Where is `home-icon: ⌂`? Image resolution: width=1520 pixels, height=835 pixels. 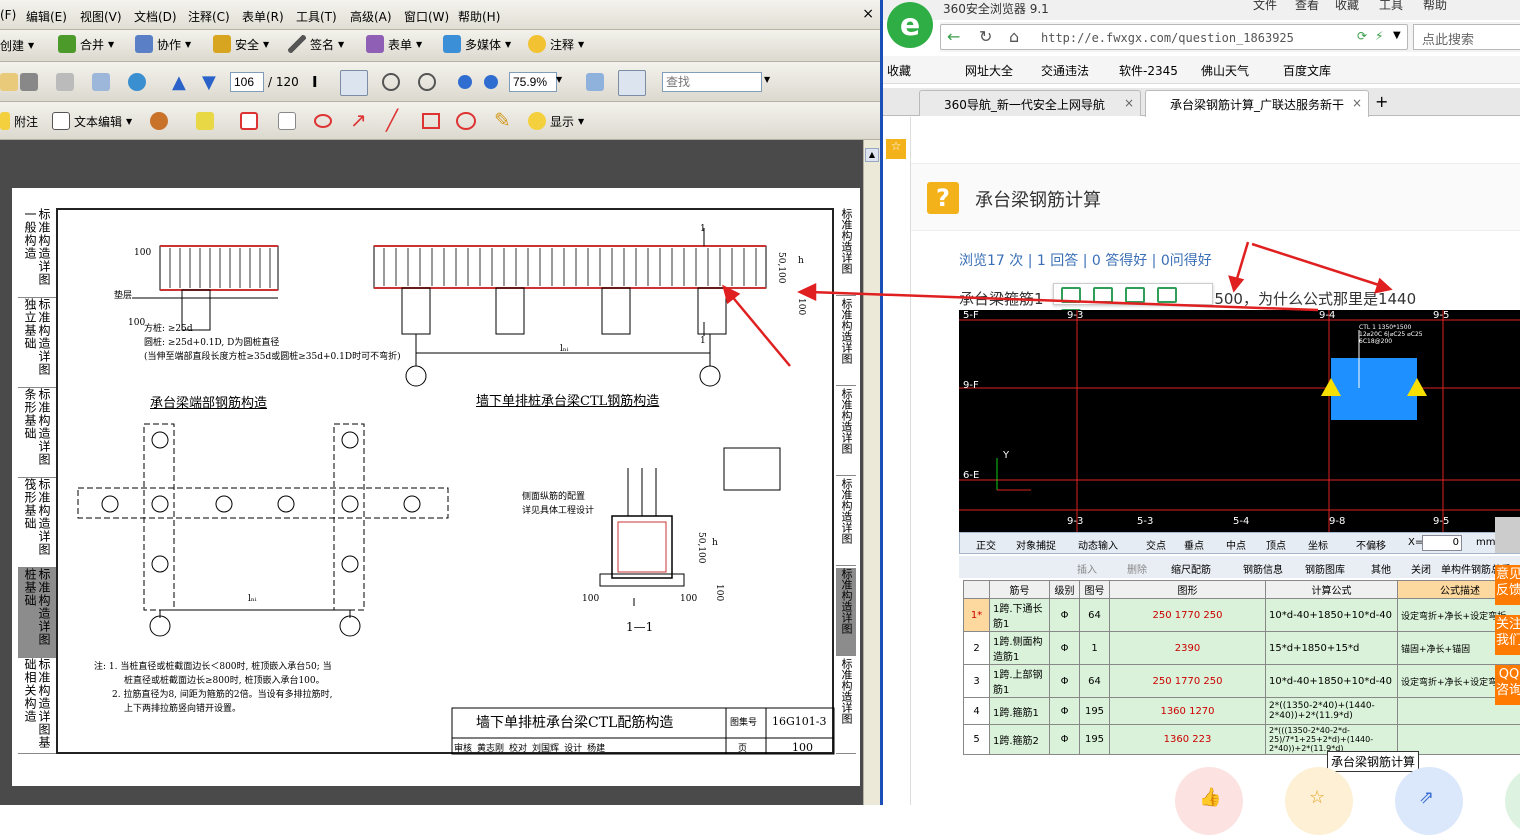 home-icon: ⌂ is located at coordinates (1014, 36).